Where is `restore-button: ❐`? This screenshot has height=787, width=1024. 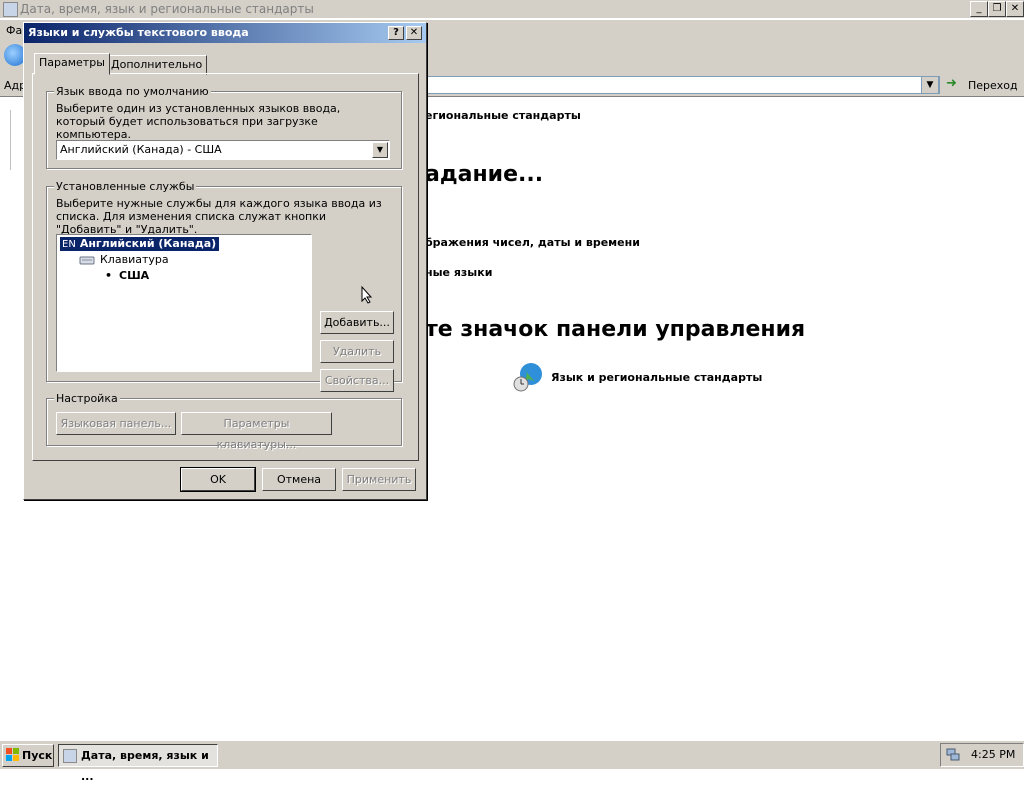
restore-button: ❐ is located at coordinates (997, 9).